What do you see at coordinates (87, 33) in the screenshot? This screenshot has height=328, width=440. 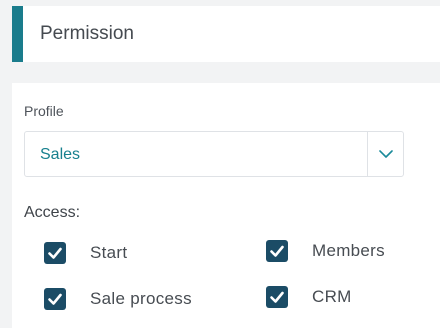 I see `page-title: Permission` at bounding box center [87, 33].